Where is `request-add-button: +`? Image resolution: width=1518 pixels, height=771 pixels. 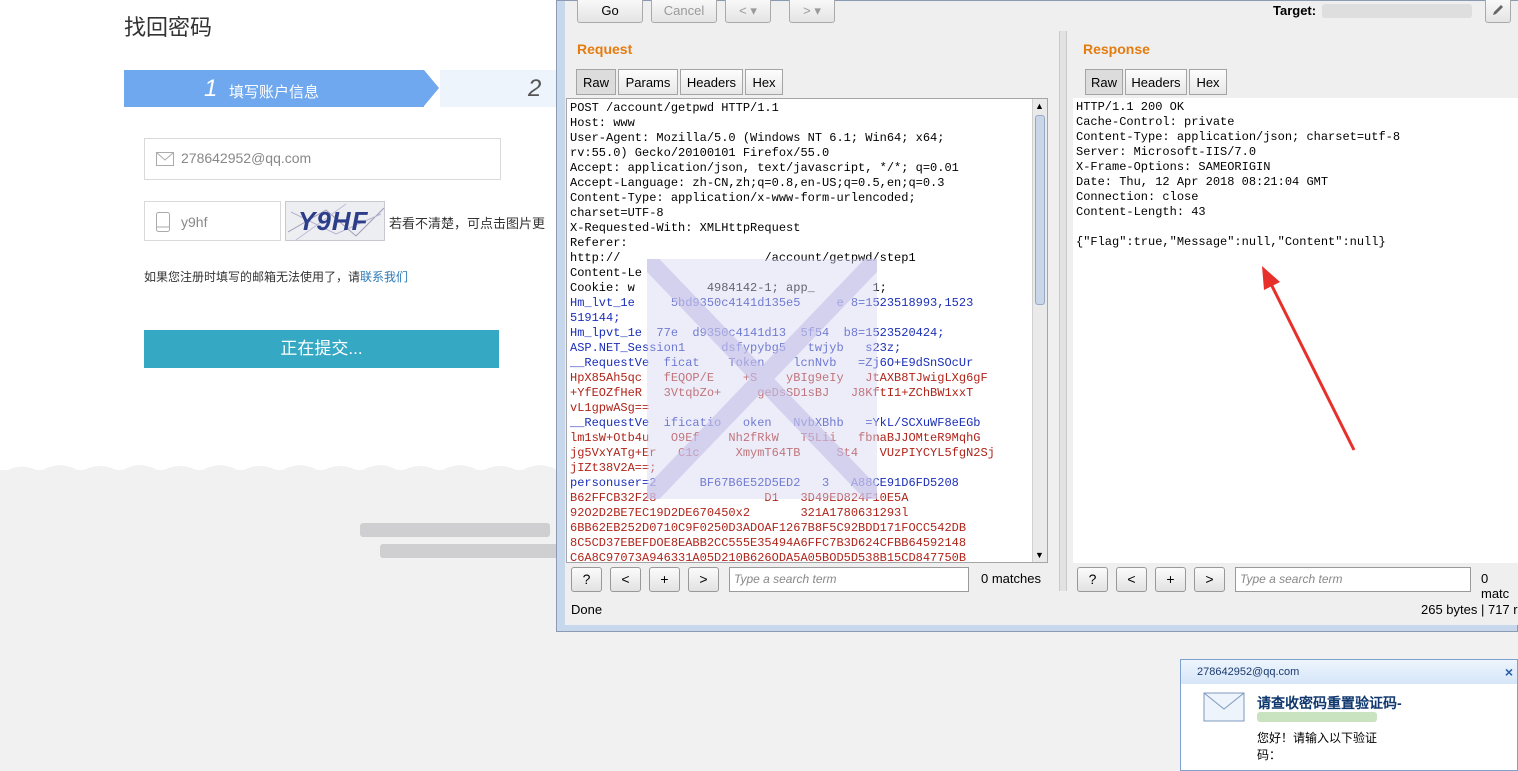
request-add-button: + is located at coordinates (664, 579).